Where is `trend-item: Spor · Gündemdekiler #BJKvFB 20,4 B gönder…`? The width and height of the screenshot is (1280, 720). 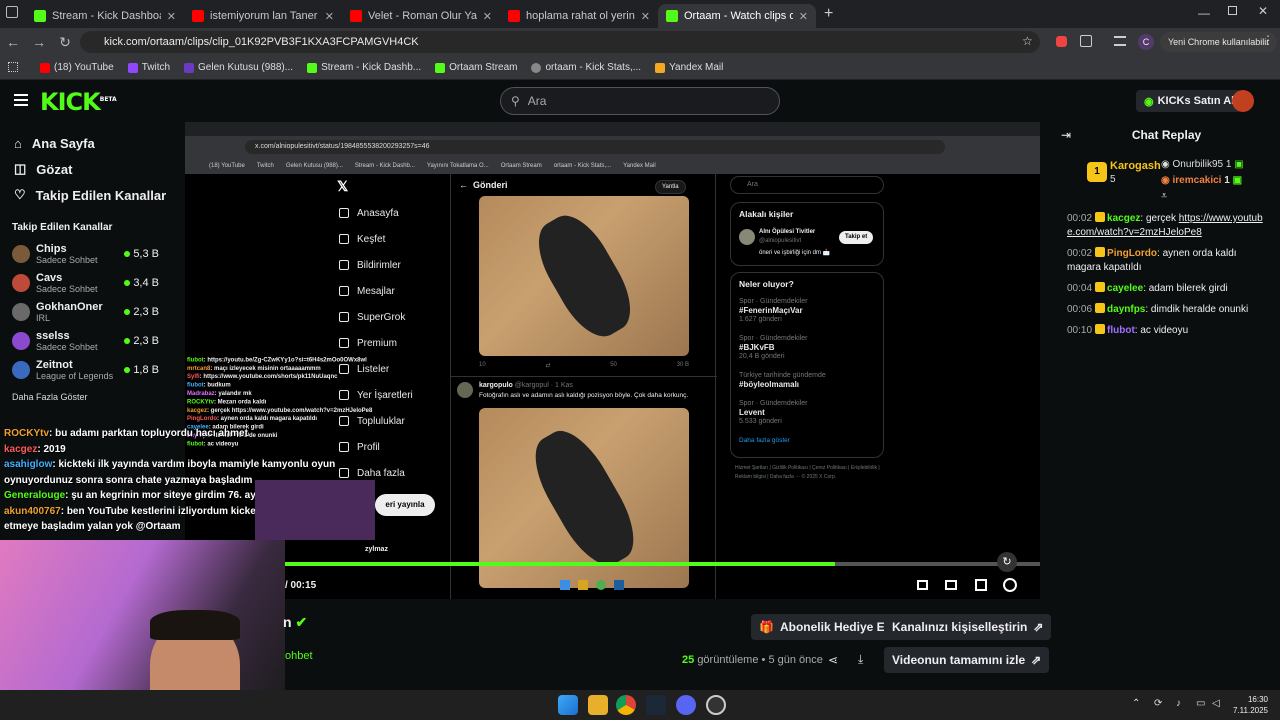
trend-item: Spor · Gündemdekiler #BJKvFB 20,4 B gönder… is located at coordinates (809, 347).